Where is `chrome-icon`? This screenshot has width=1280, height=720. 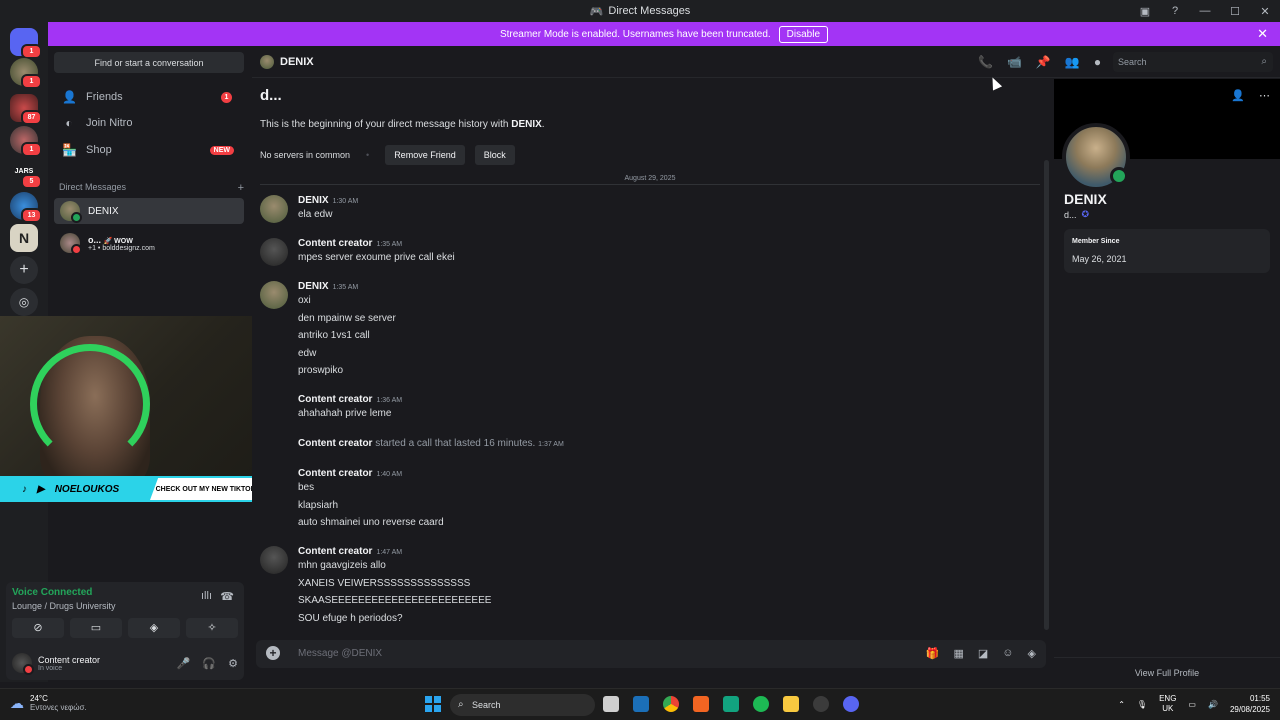 chrome-icon is located at coordinates (671, 704).